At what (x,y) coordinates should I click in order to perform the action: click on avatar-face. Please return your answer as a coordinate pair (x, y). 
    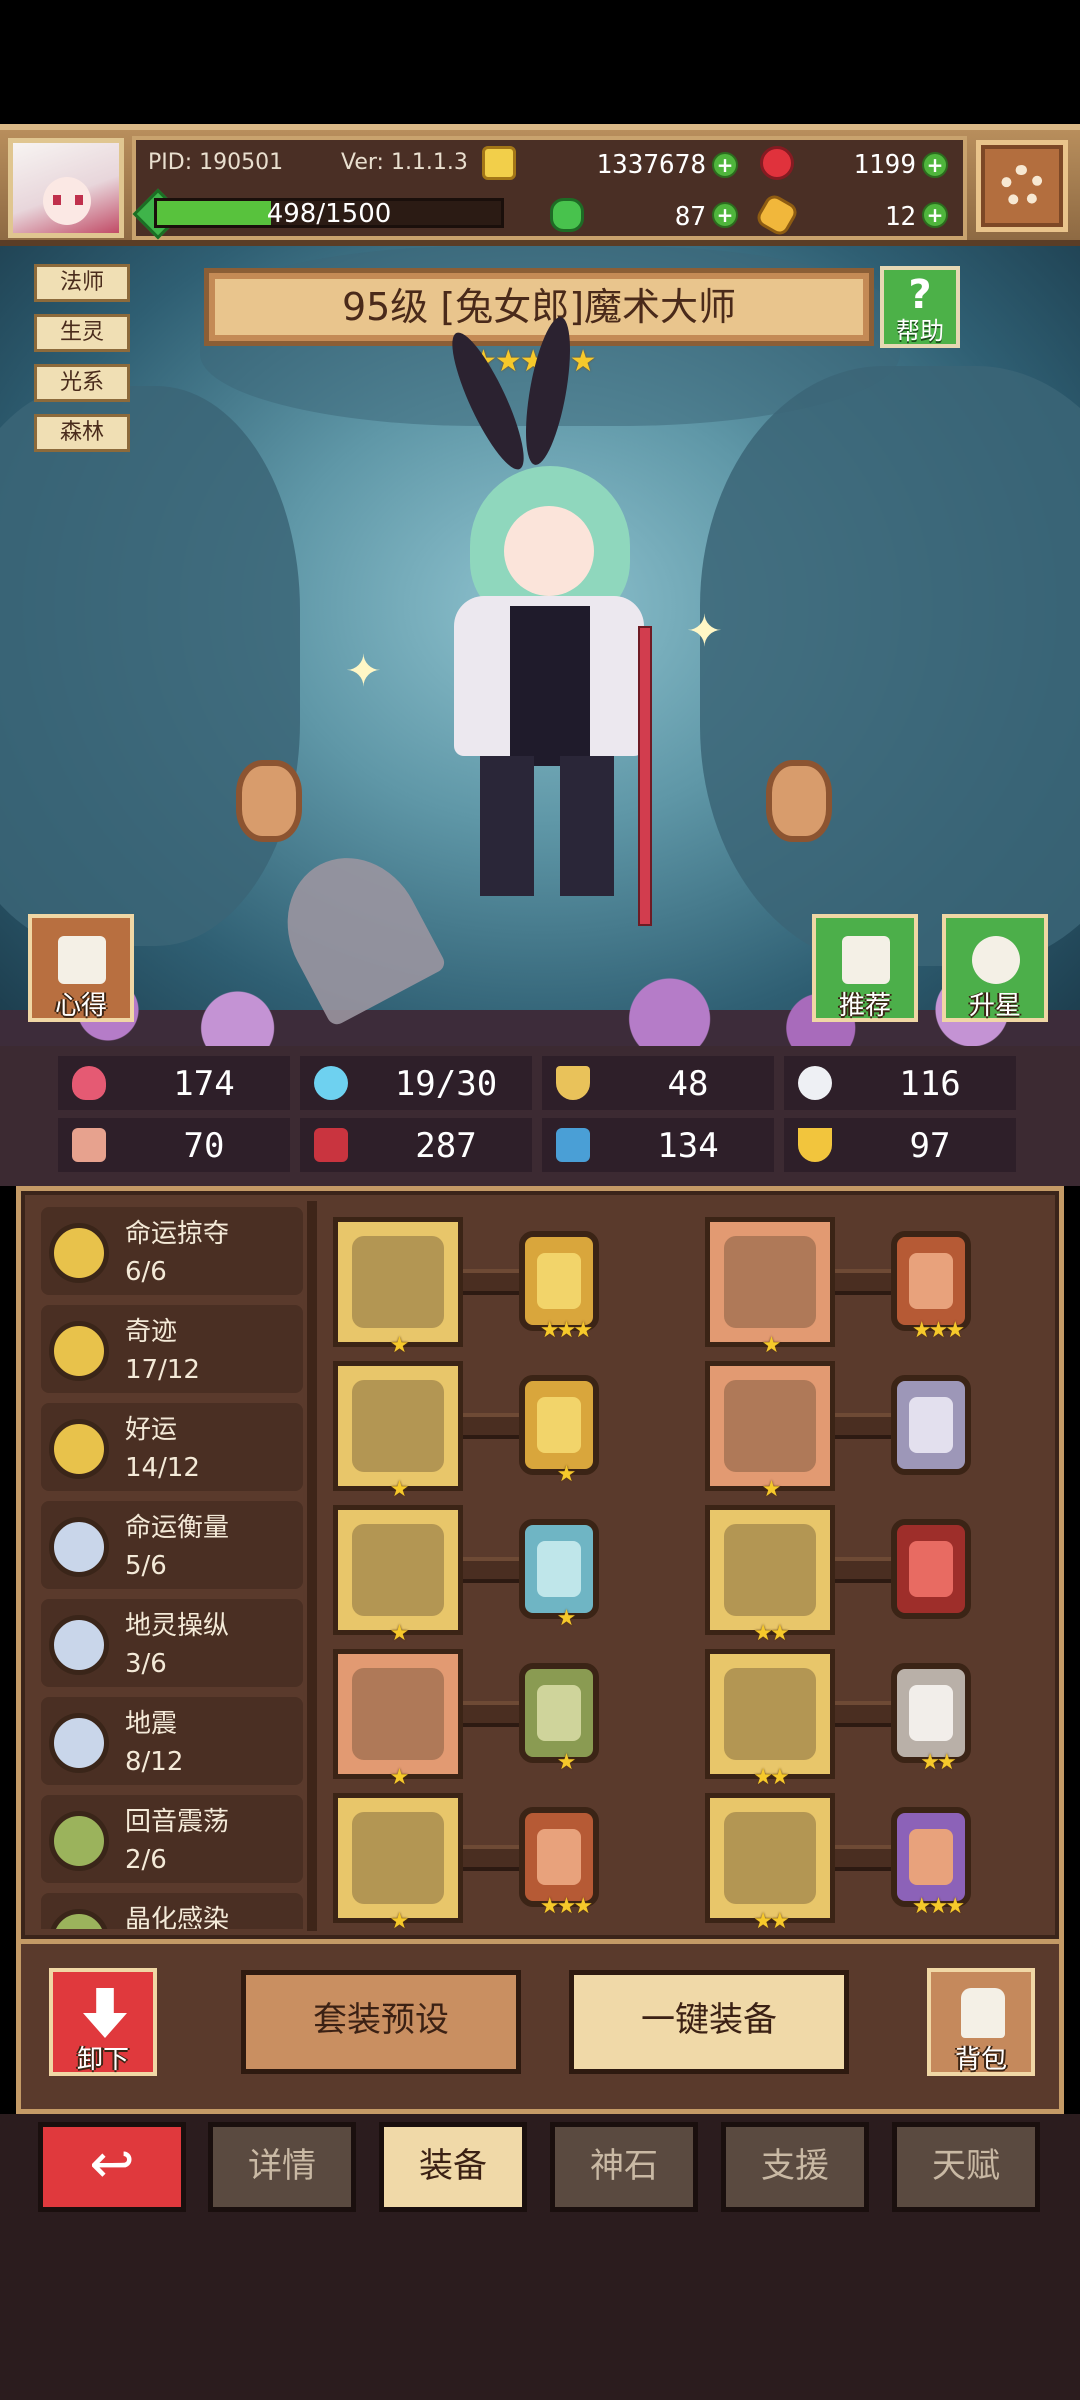
    Looking at the image, I should click on (67, 201).